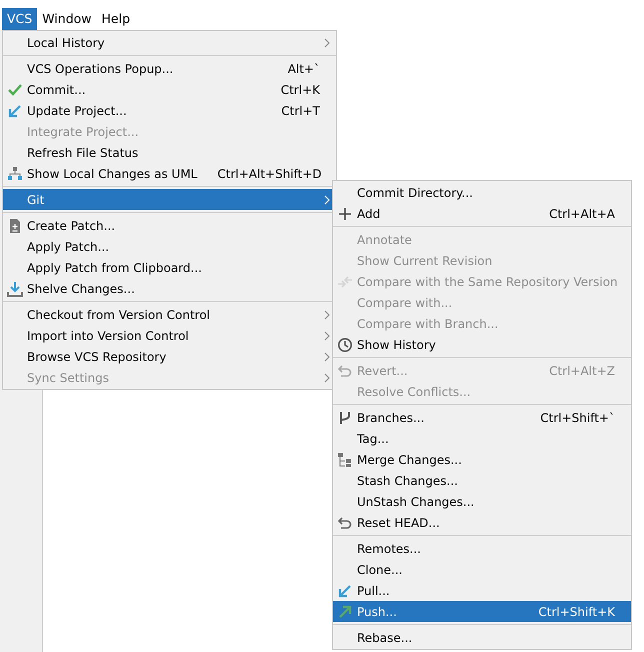  Describe the element at coordinates (15, 90) in the screenshot. I see `check-icon` at that location.